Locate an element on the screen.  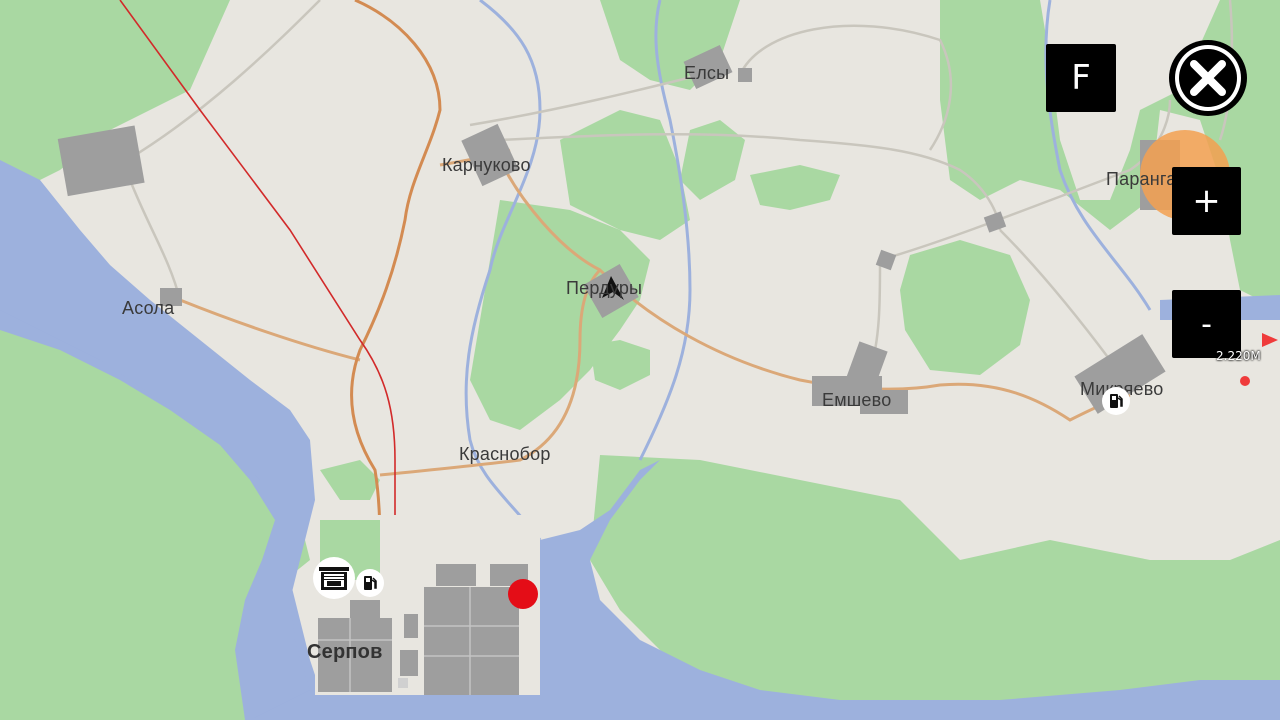
zoom-out-button: - is located at coordinates (1206, 324).